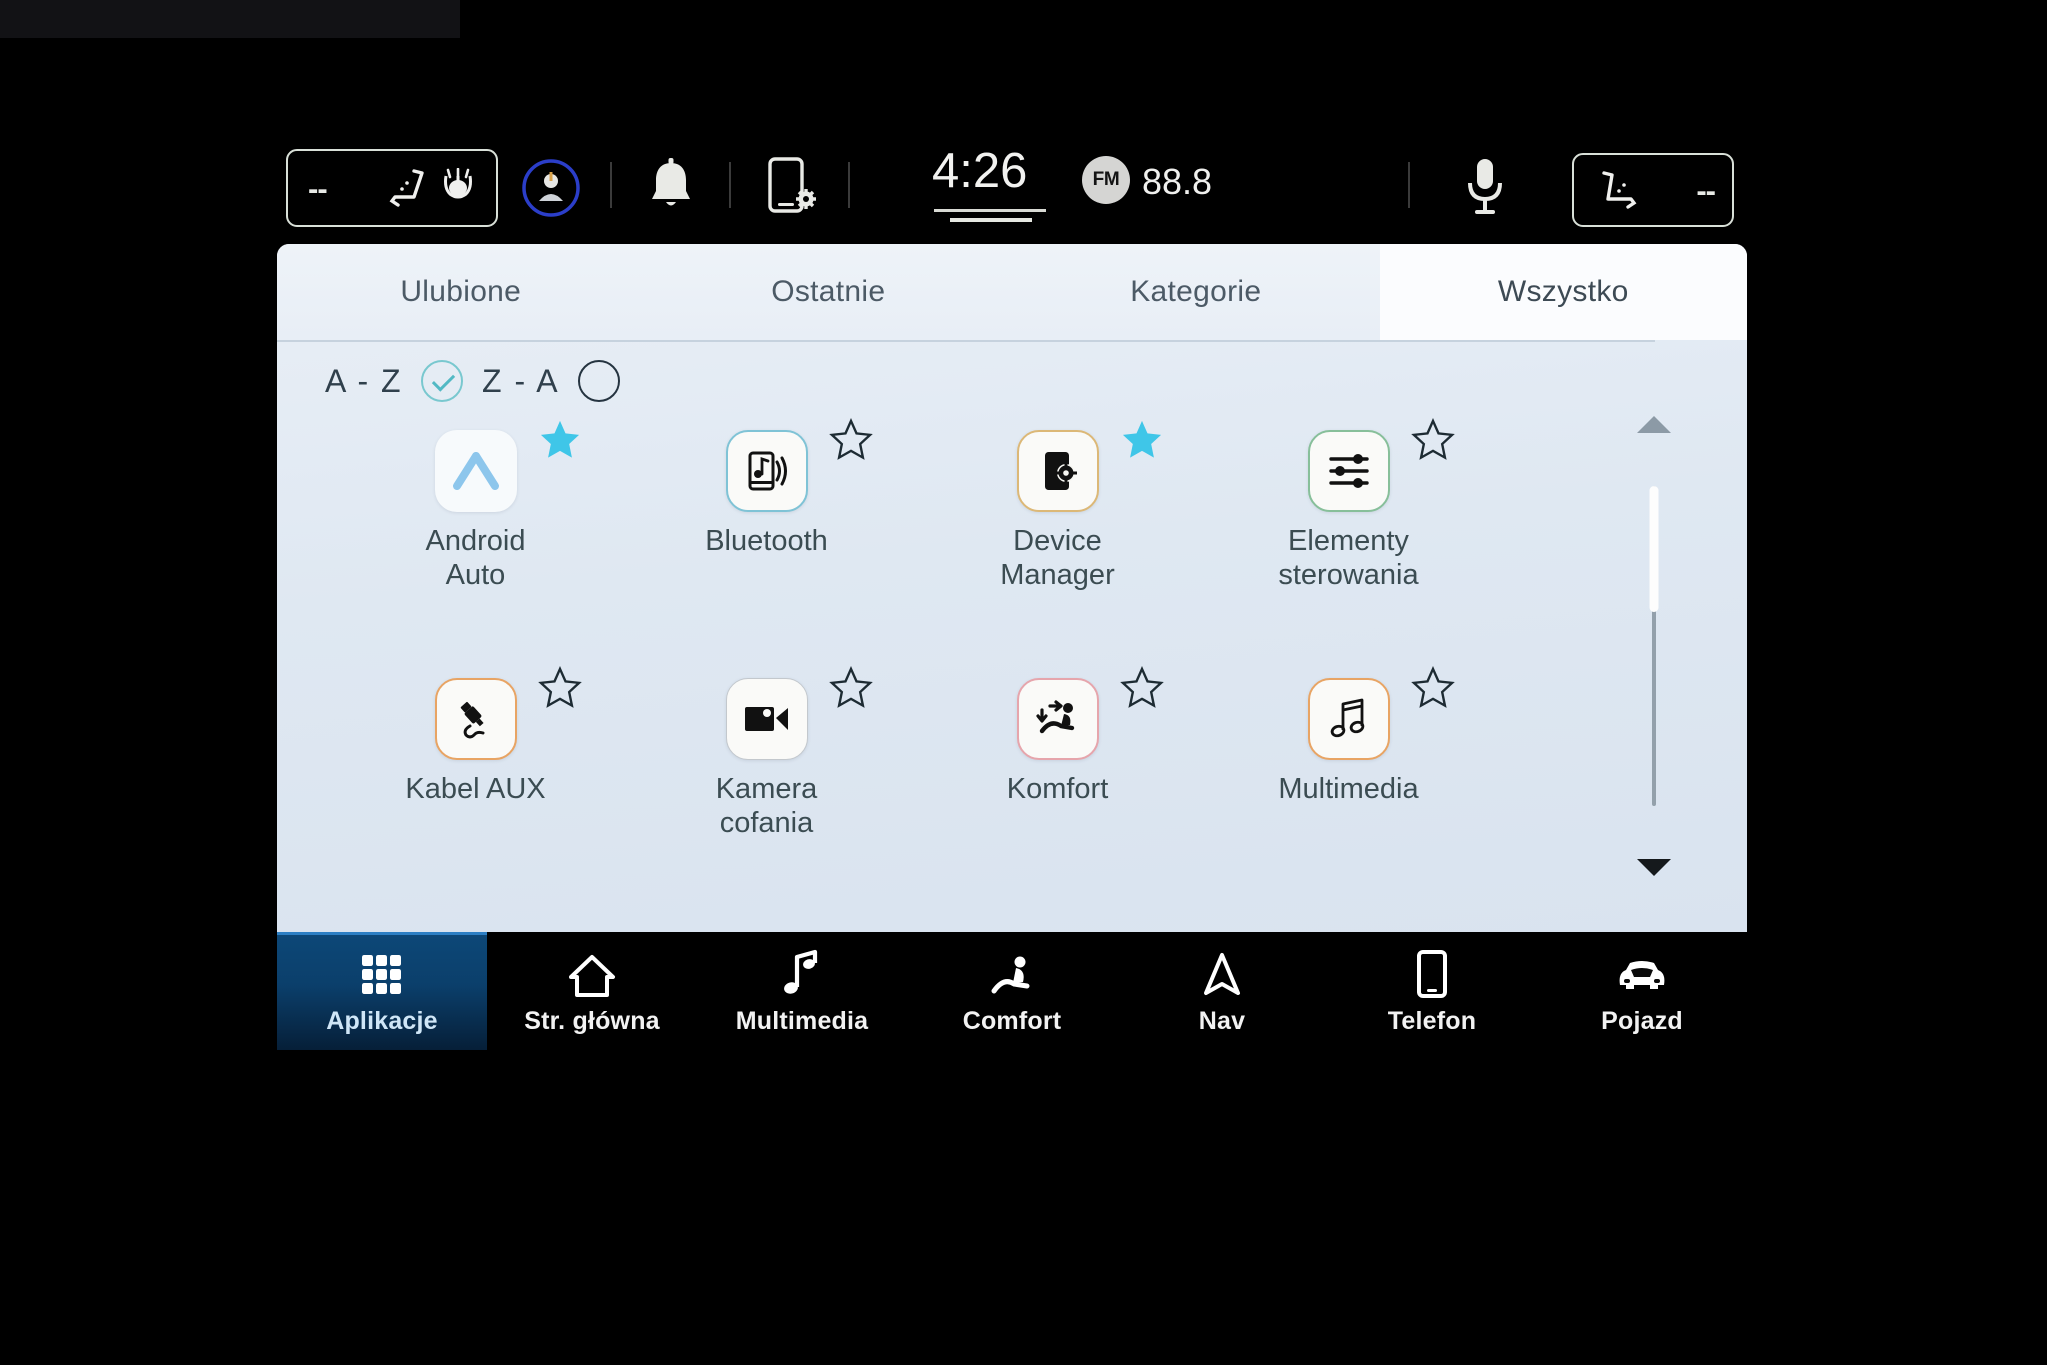  Describe the element at coordinates (1654, 646) in the screenshot. I see `app-grid-scrollbar` at that location.